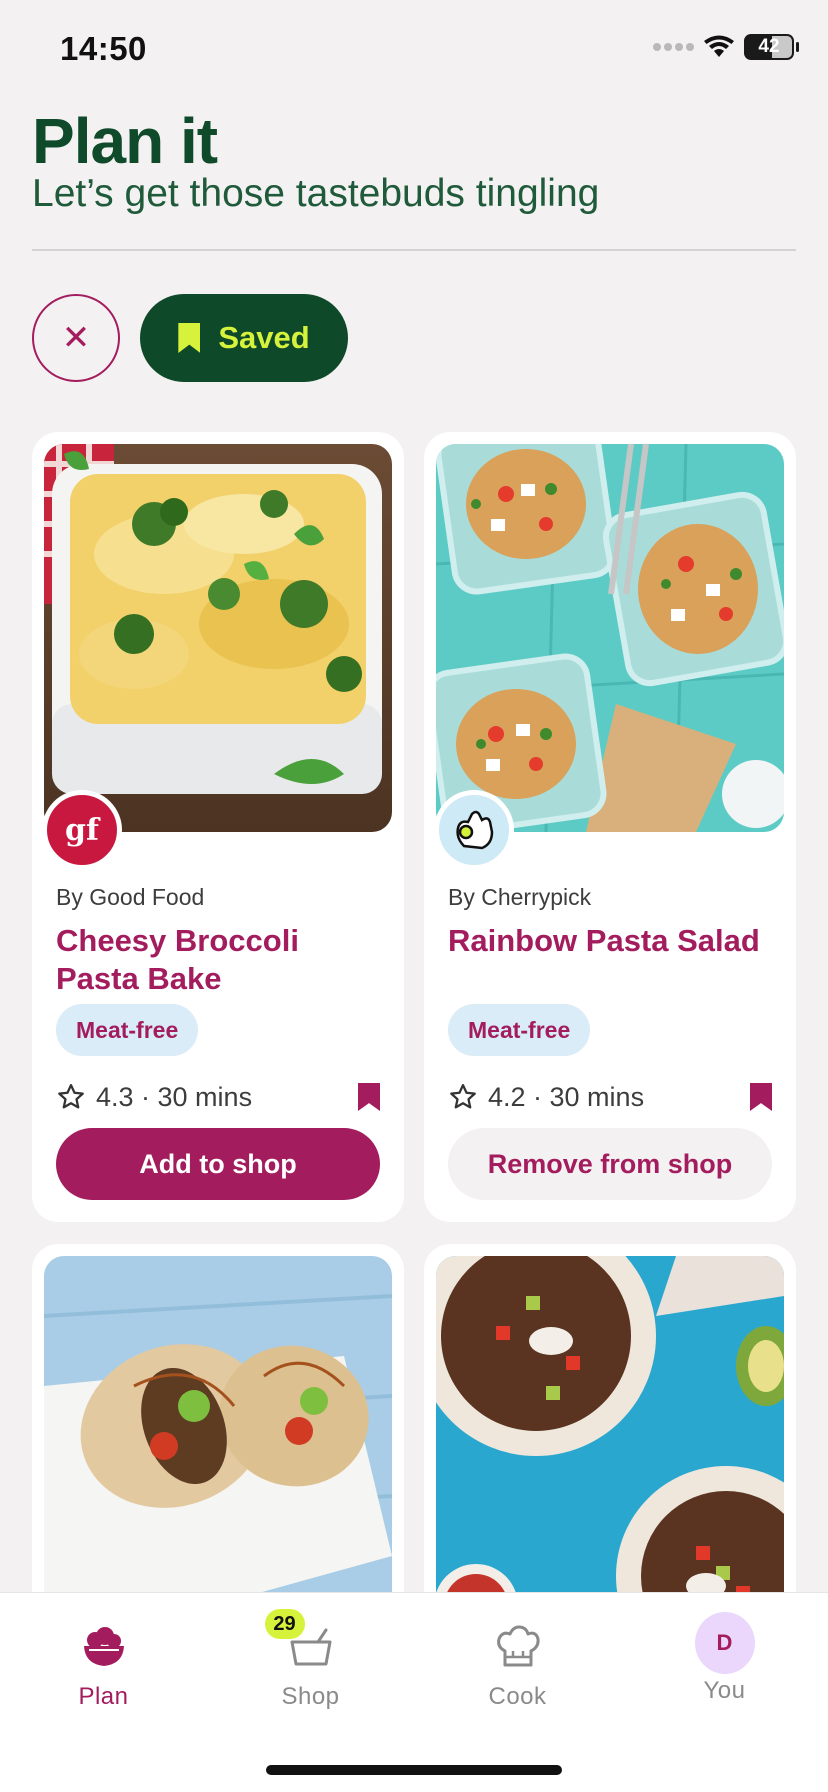 Image resolution: width=828 pixels, height=1792 pixels. I want to click on bottom-tab-bar: Plan 29 Shop Cook D You, so click(414, 1692).